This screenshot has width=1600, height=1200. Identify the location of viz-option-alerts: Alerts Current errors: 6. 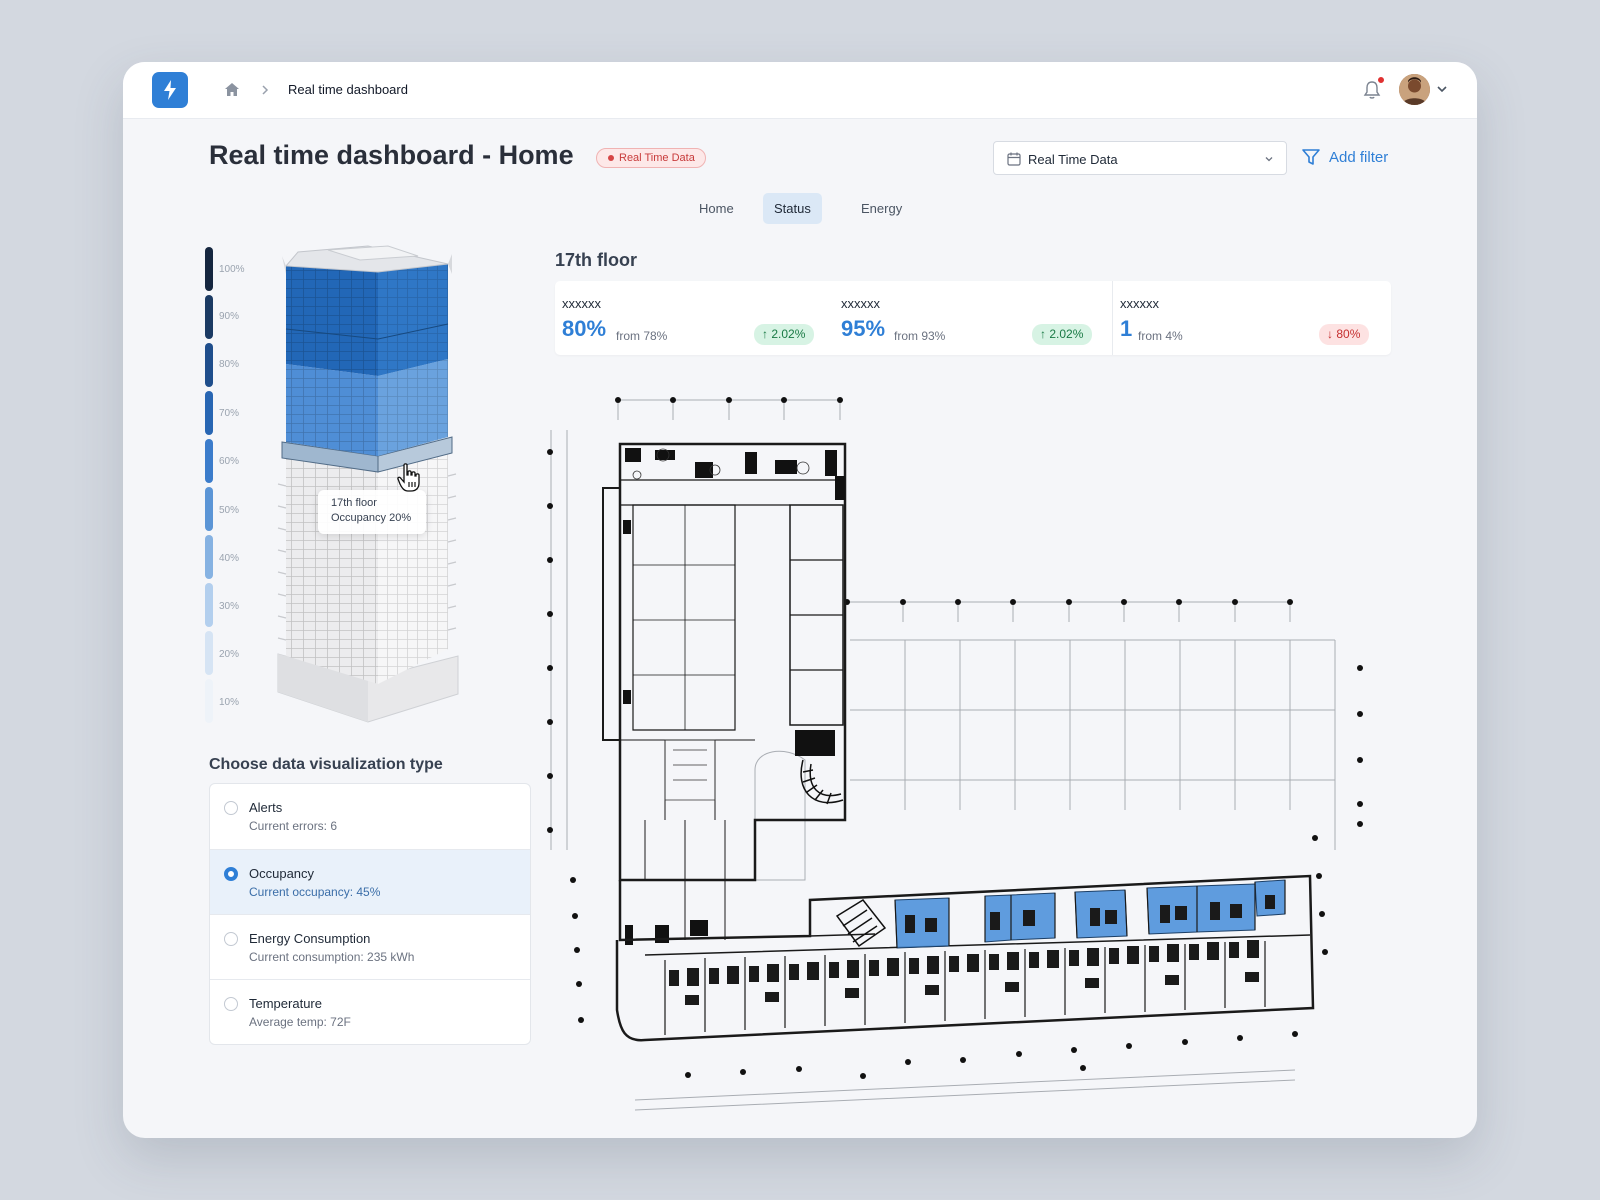
(370, 816).